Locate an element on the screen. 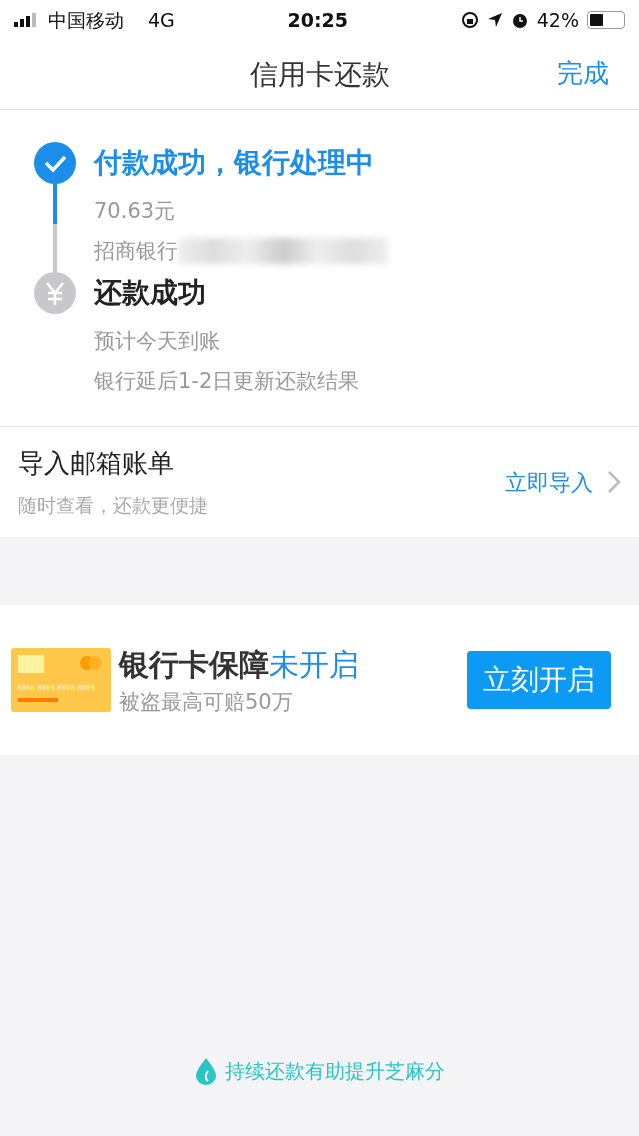 The width and height of the screenshot is (639, 1136). clock-time: 20:25 is located at coordinates (318, 20).